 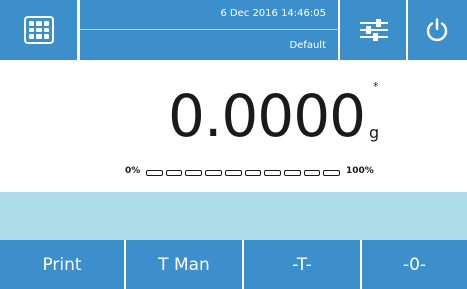 I want to click on date-time: 6 Dec 2016 14:46:05, so click(x=209, y=15).